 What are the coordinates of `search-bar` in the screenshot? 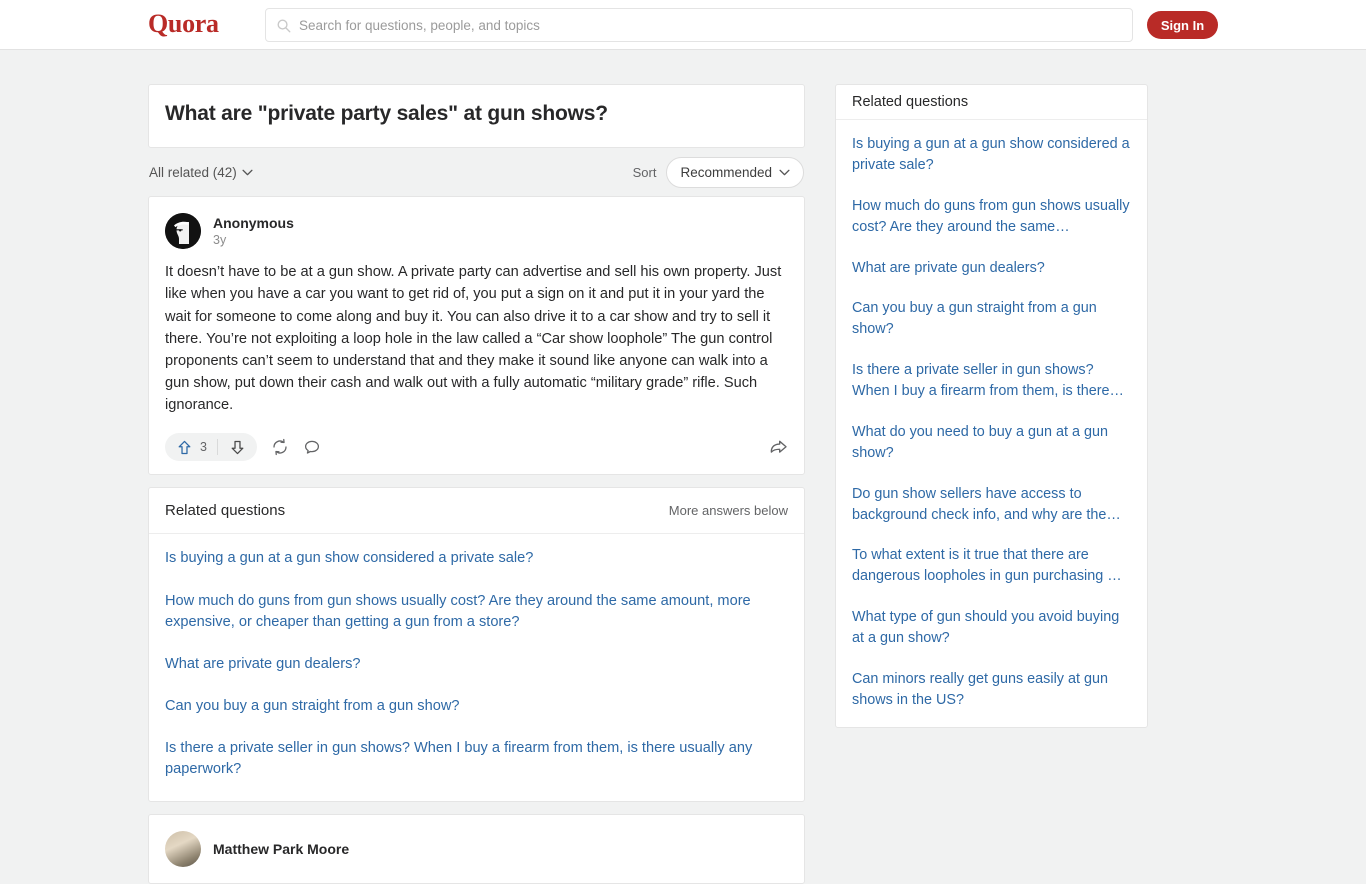 It's located at (699, 25).